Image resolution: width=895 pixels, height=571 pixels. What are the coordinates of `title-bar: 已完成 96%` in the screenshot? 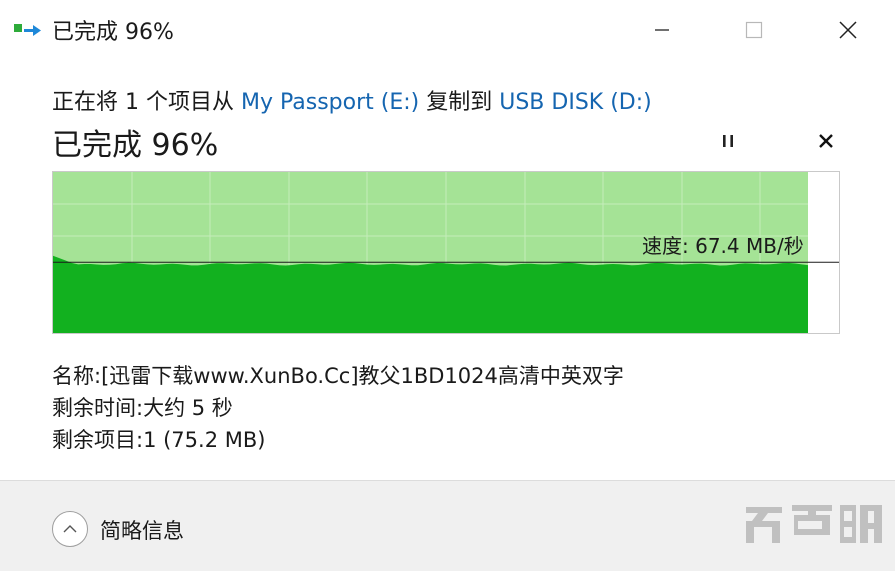 It's located at (447, 30).